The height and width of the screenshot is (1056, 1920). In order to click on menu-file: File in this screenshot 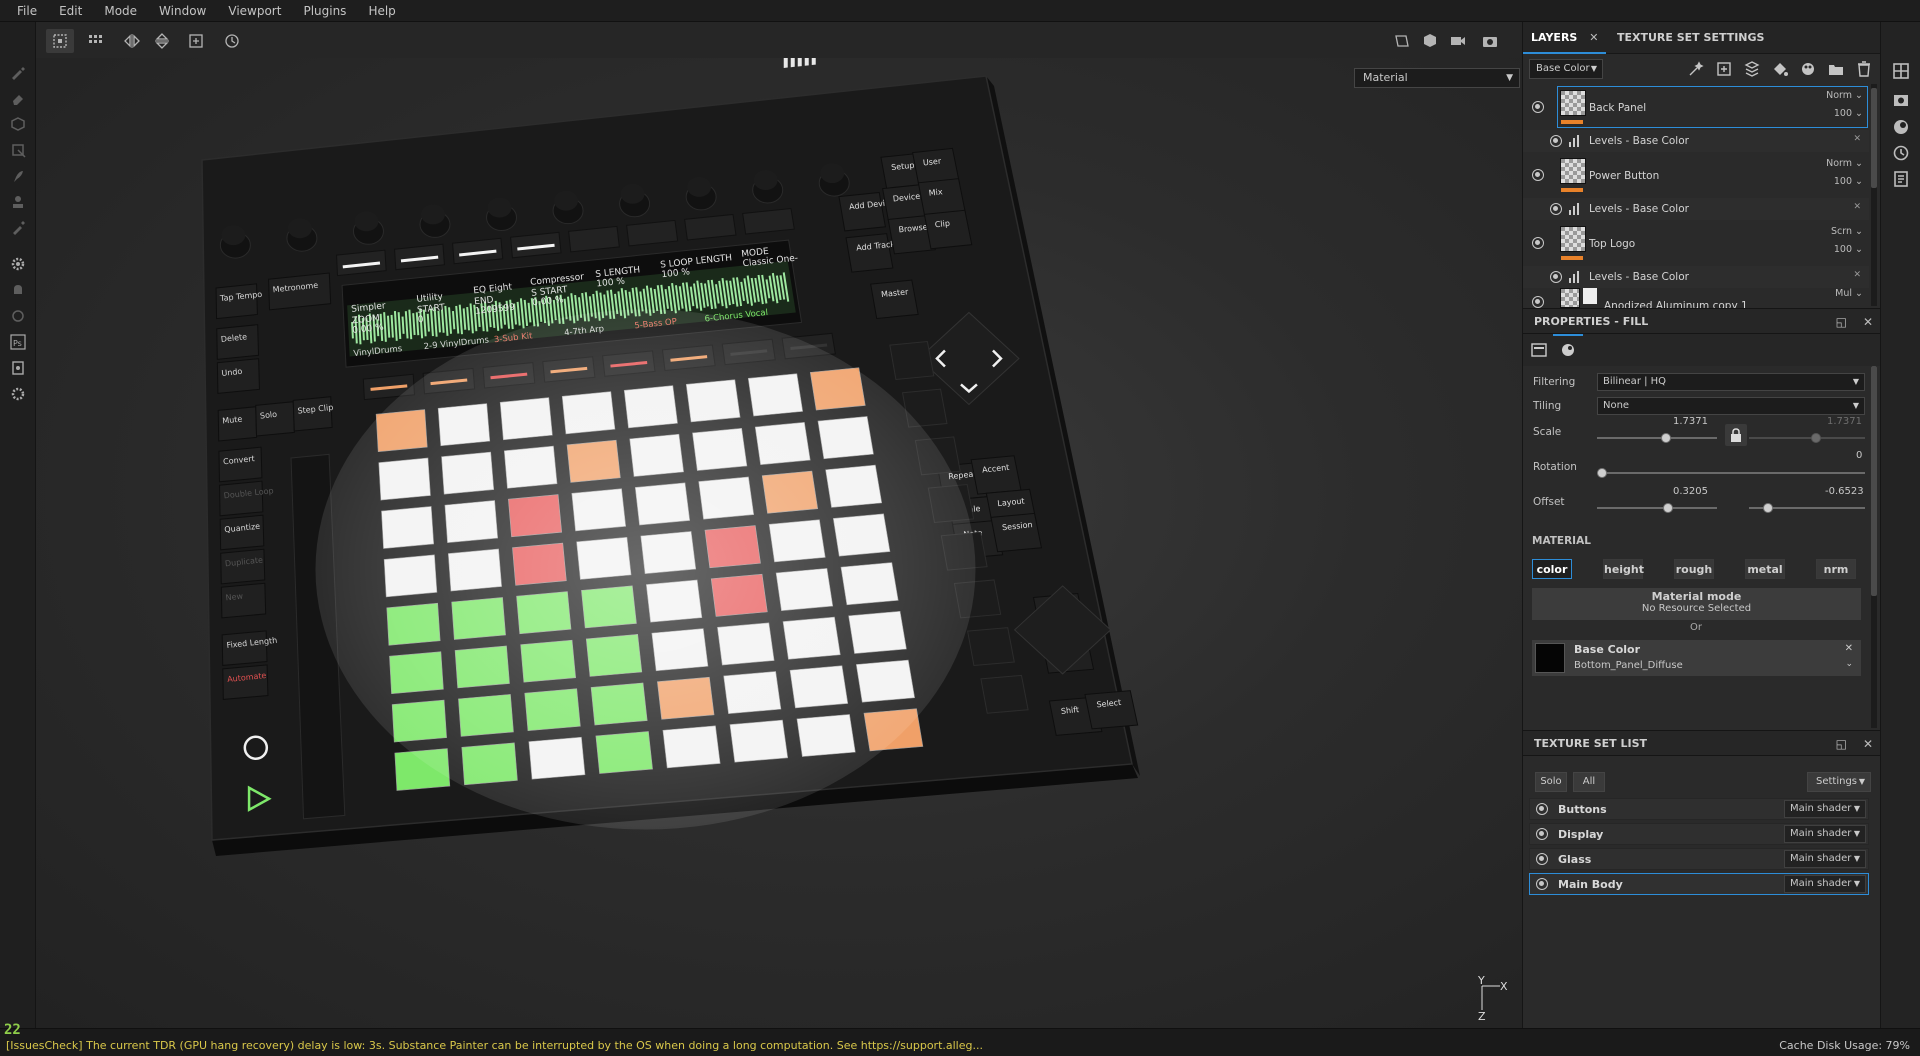, I will do `click(27, 11)`.